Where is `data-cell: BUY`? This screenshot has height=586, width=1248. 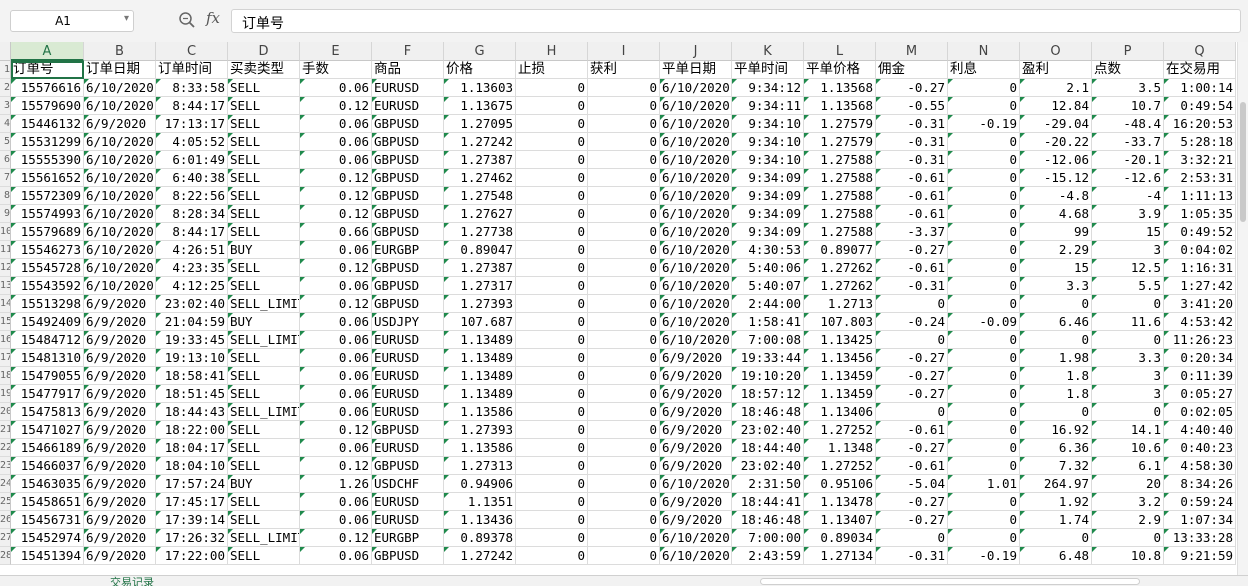 data-cell: BUY is located at coordinates (264, 322).